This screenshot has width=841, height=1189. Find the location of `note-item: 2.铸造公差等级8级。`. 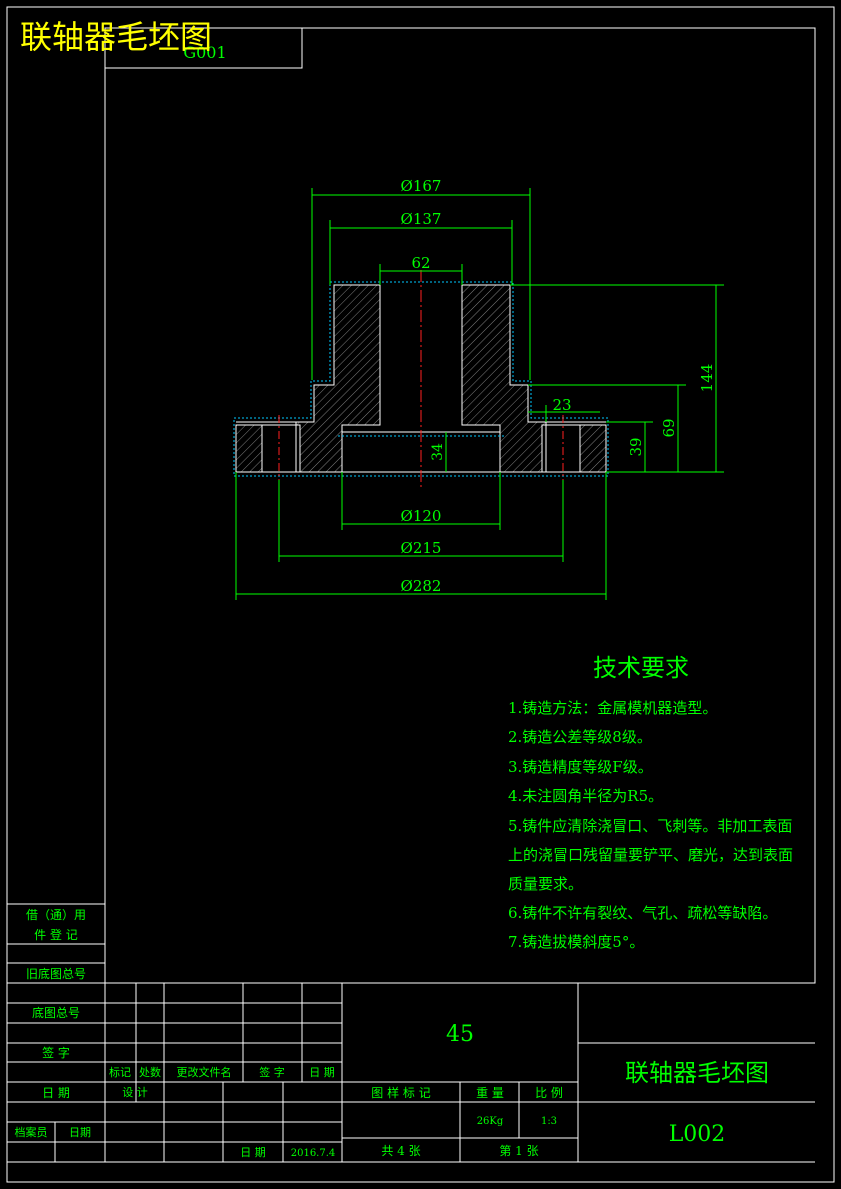

note-item: 2.铸造公差等级8级。 is located at coordinates (580, 737).